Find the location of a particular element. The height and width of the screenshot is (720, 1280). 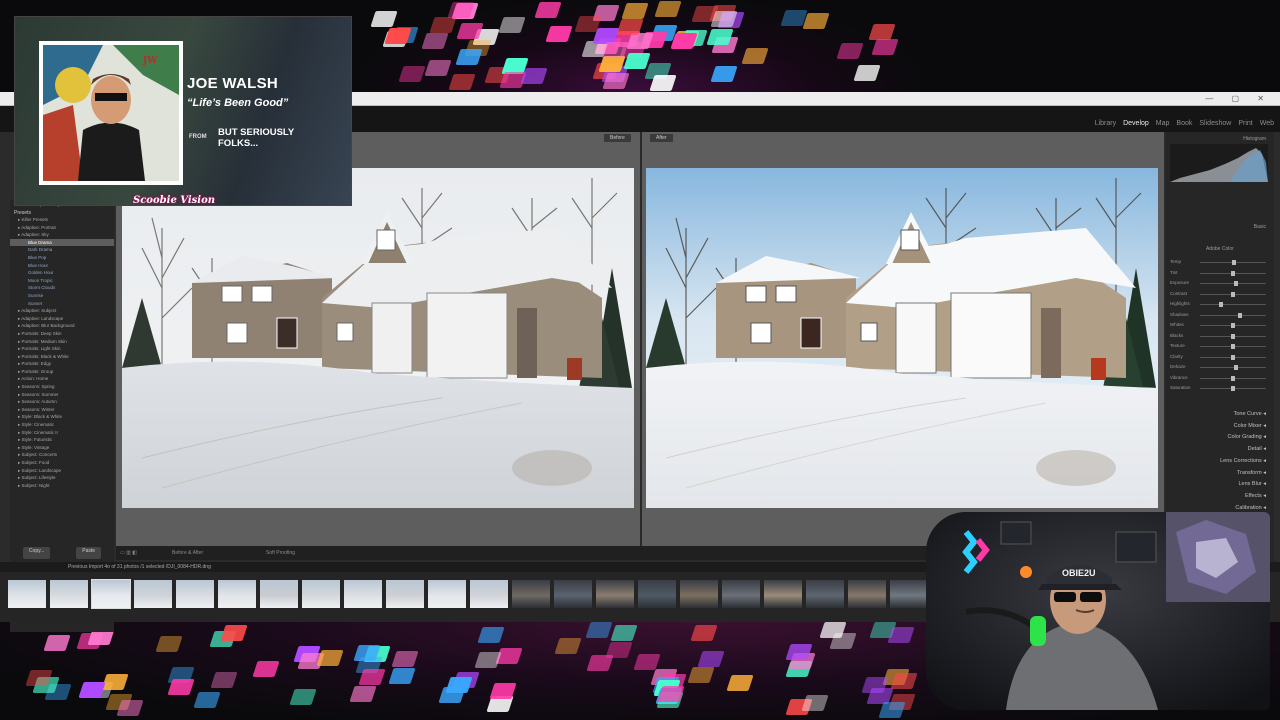

section-transform: Transform ◂ is located at coordinates (1251, 473).